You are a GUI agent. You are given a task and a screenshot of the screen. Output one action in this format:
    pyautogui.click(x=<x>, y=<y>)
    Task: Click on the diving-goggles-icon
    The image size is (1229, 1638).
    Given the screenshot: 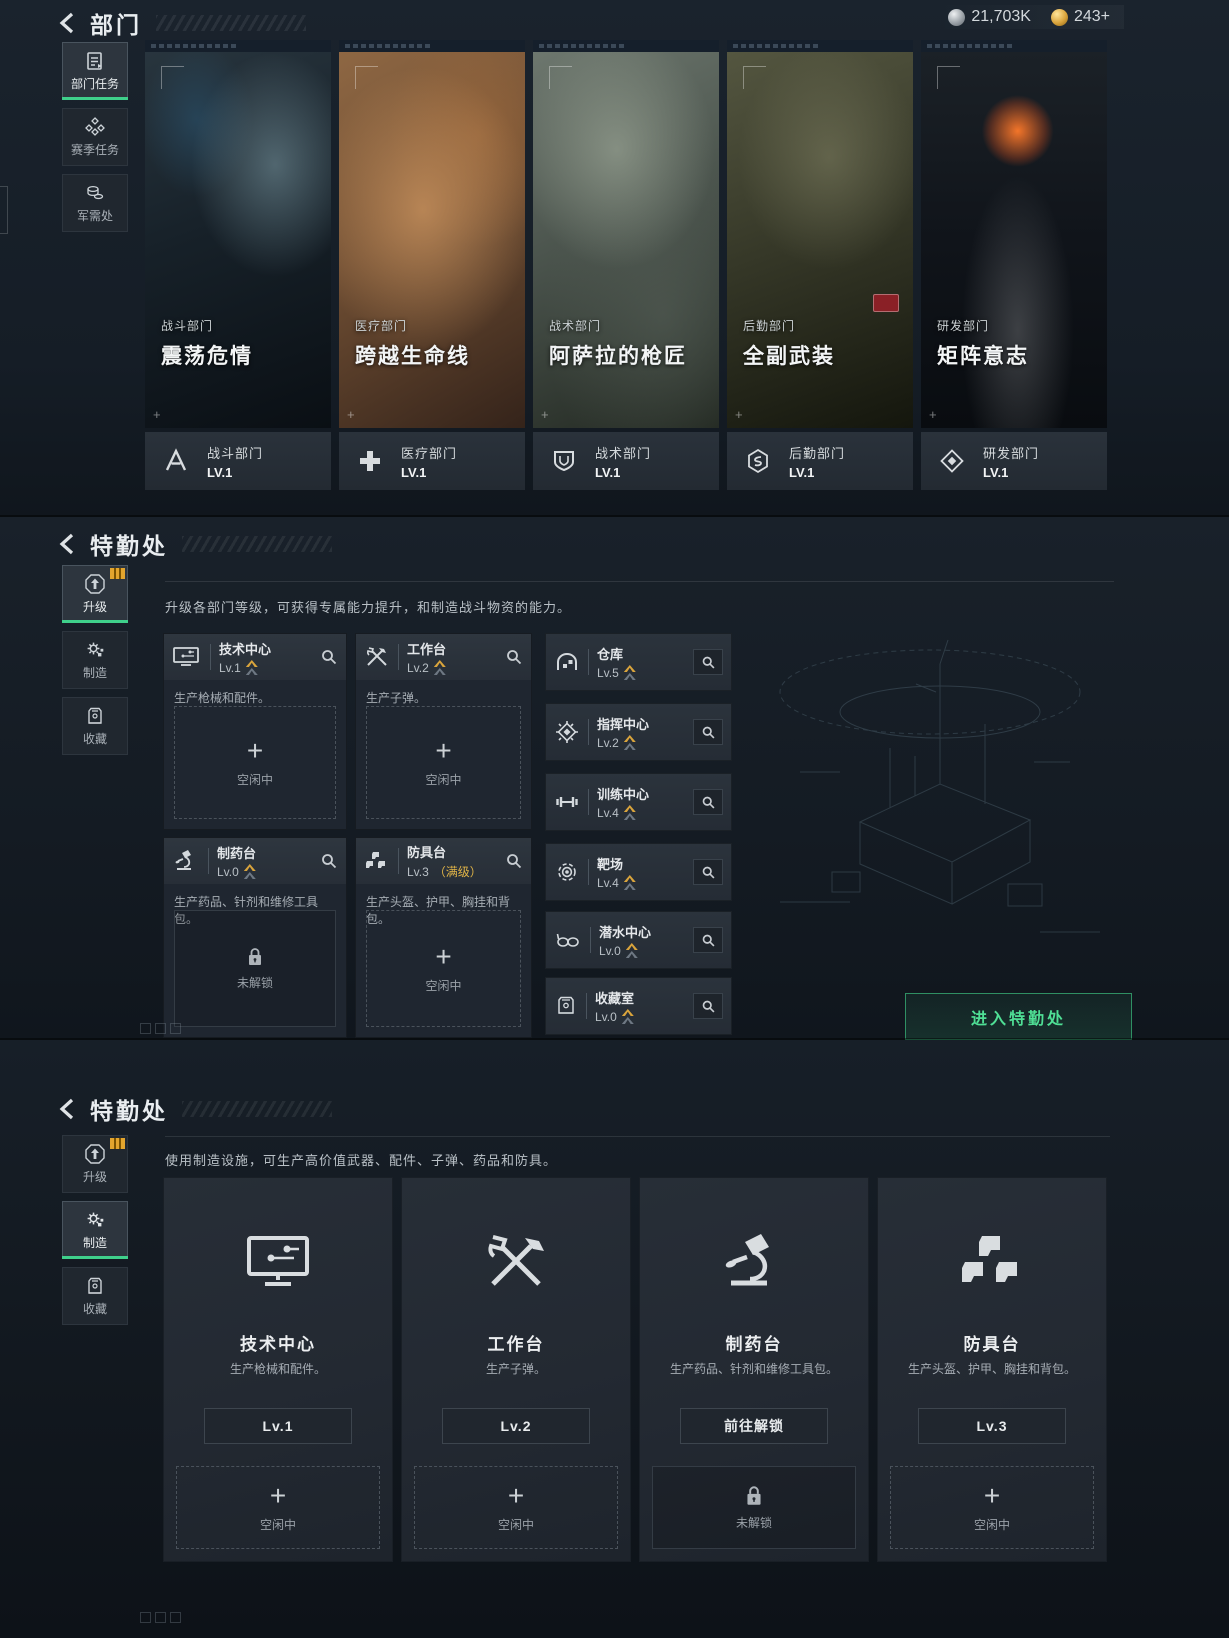 What is the action you would take?
    pyautogui.click(x=568, y=940)
    